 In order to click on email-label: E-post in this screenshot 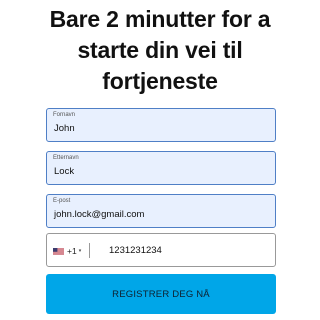, I will do `click(62, 201)`.